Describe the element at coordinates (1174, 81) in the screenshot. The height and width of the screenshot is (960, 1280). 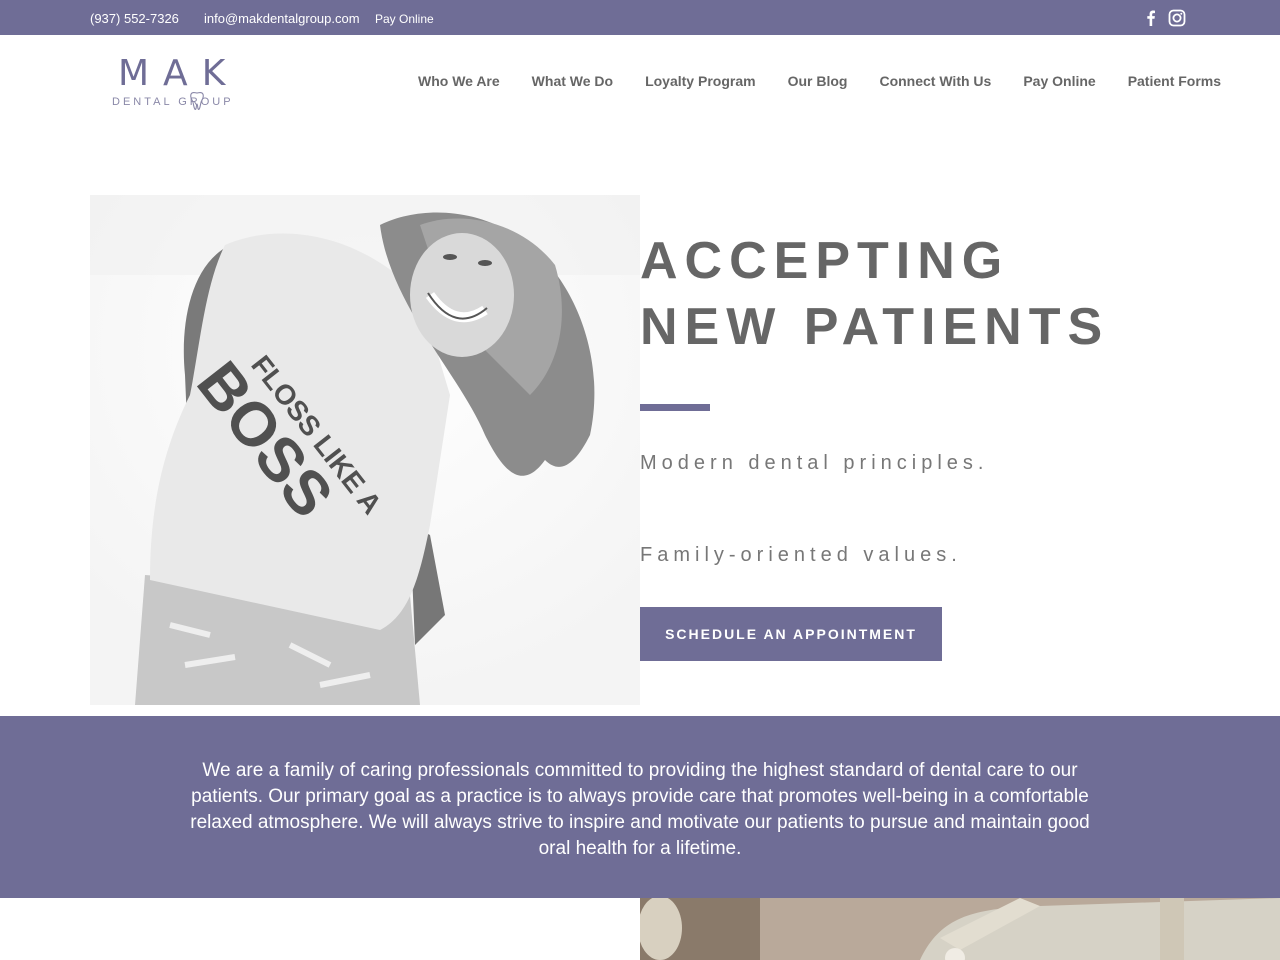
I see `nav-patient-forms: Patient Forms` at that location.